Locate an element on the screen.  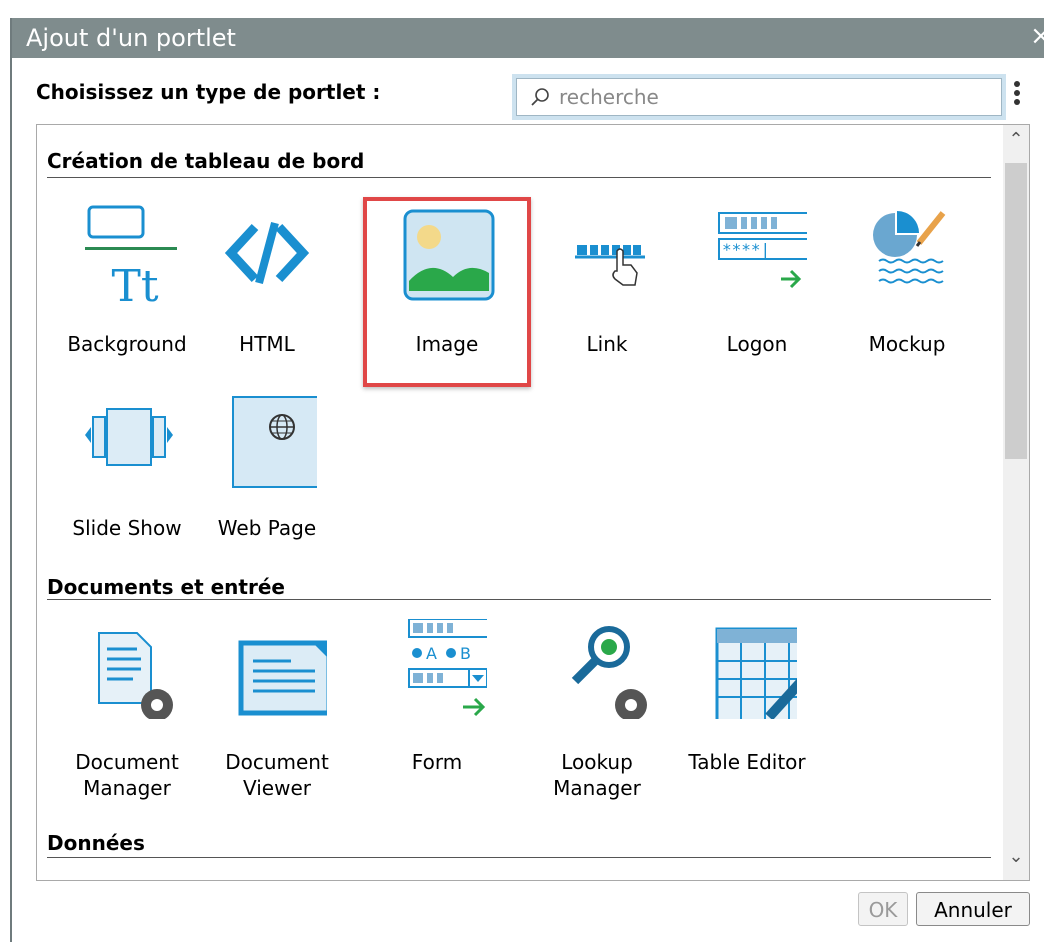
scrollbar: ⌃ ⌄ is located at coordinates (1016, 502).